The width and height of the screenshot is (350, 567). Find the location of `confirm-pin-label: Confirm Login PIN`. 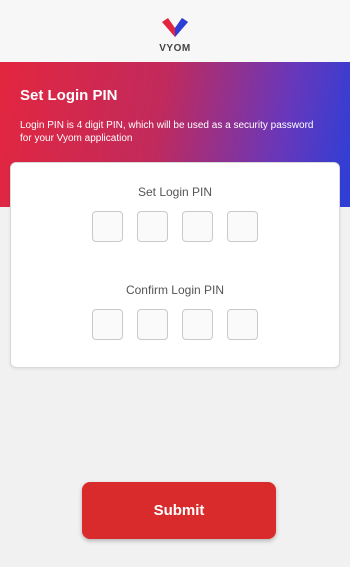

confirm-pin-label: Confirm Login PIN is located at coordinates (175, 290).